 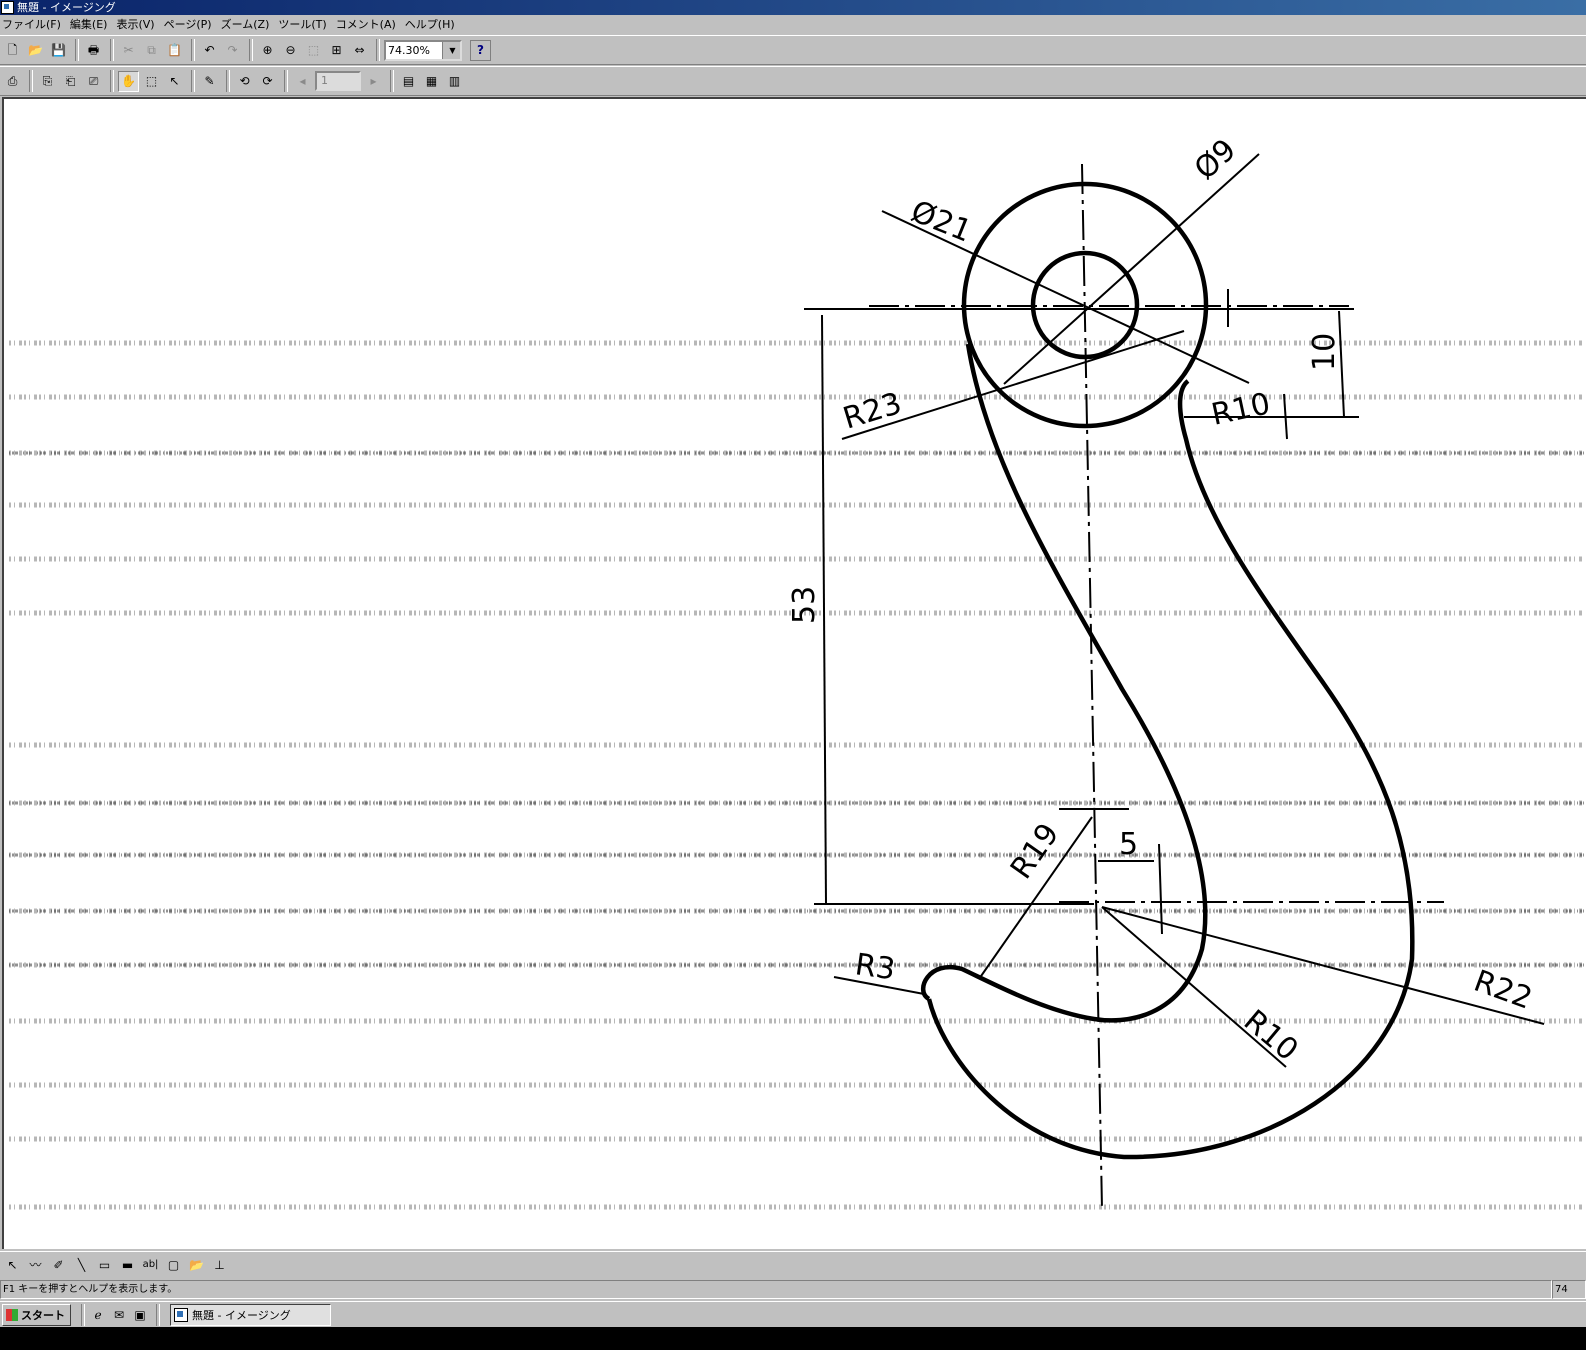 What do you see at coordinates (151, 81) in the screenshot?
I see `select-region-icon: ⬚` at bounding box center [151, 81].